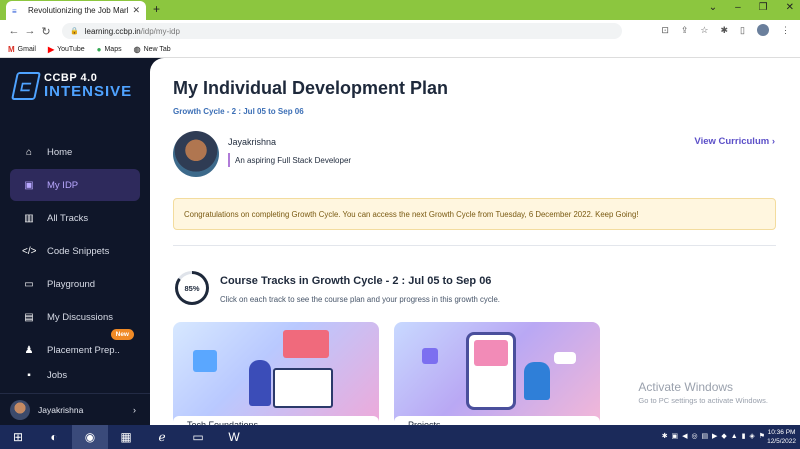  Describe the element at coordinates (80, 317) in the screenshot. I see `sidebar-item-label: My Discussions` at that location.